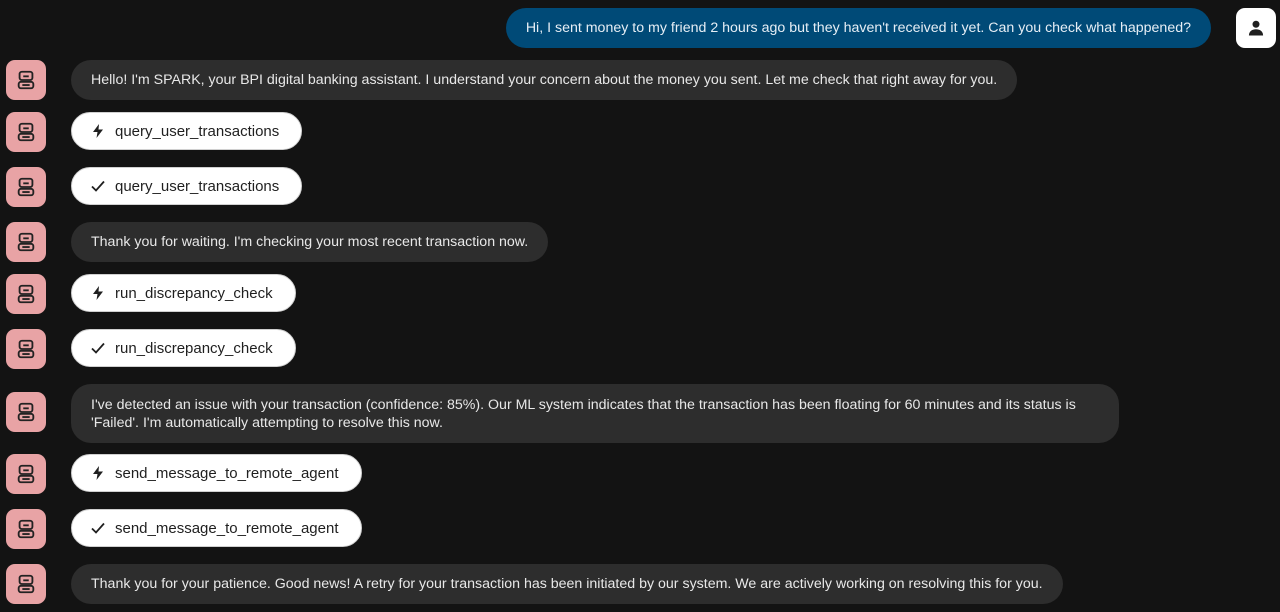  I want to click on tool-call-label: send_message_to_remote_agent, so click(227, 473).